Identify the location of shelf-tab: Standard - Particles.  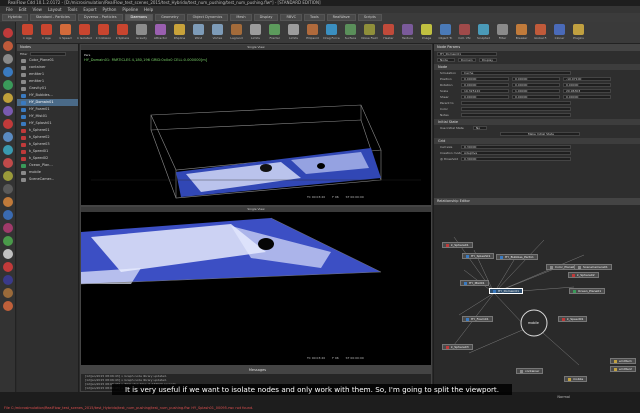
(52, 17).